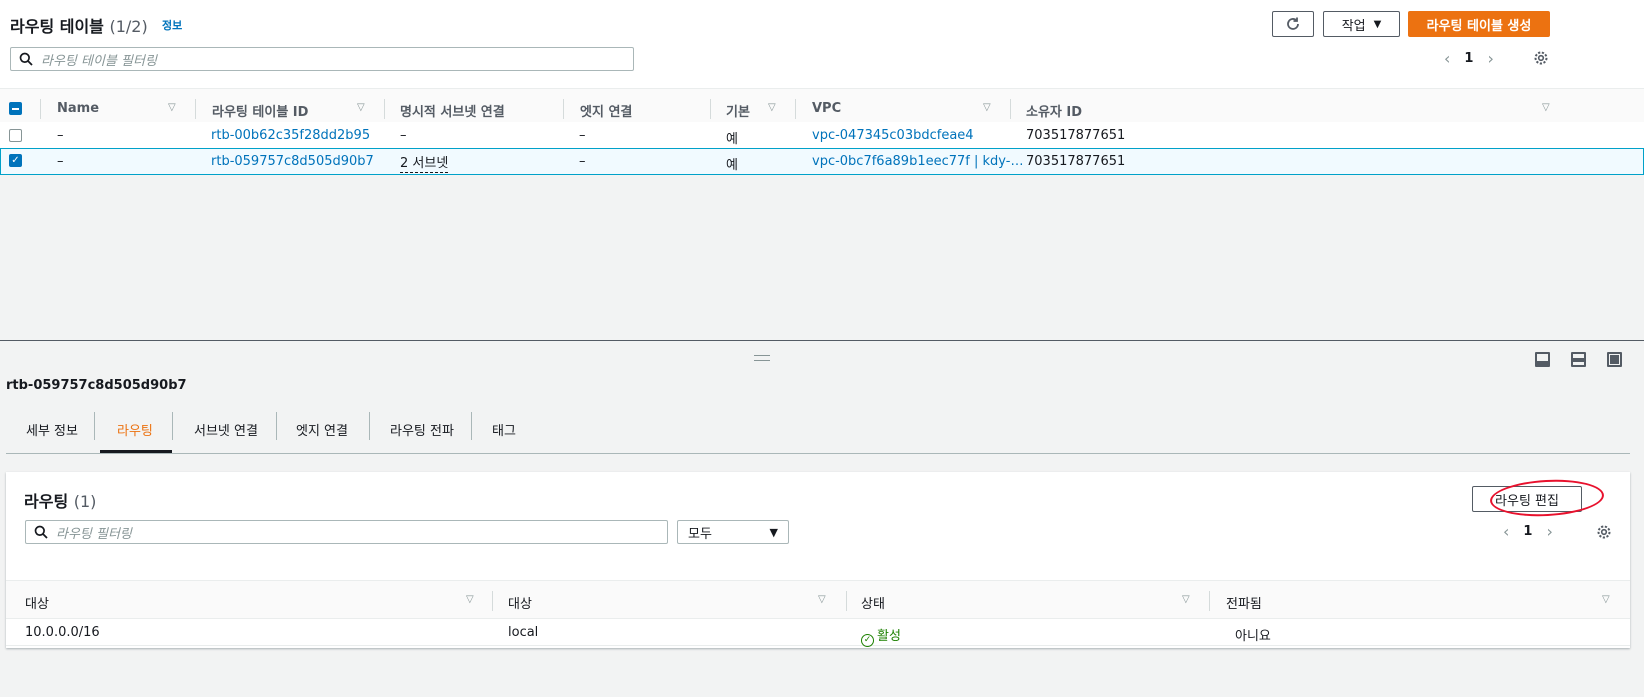 The height and width of the screenshot is (697, 1644). What do you see at coordinates (504, 429) in the screenshot?
I see `tab-tags: 태그` at bounding box center [504, 429].